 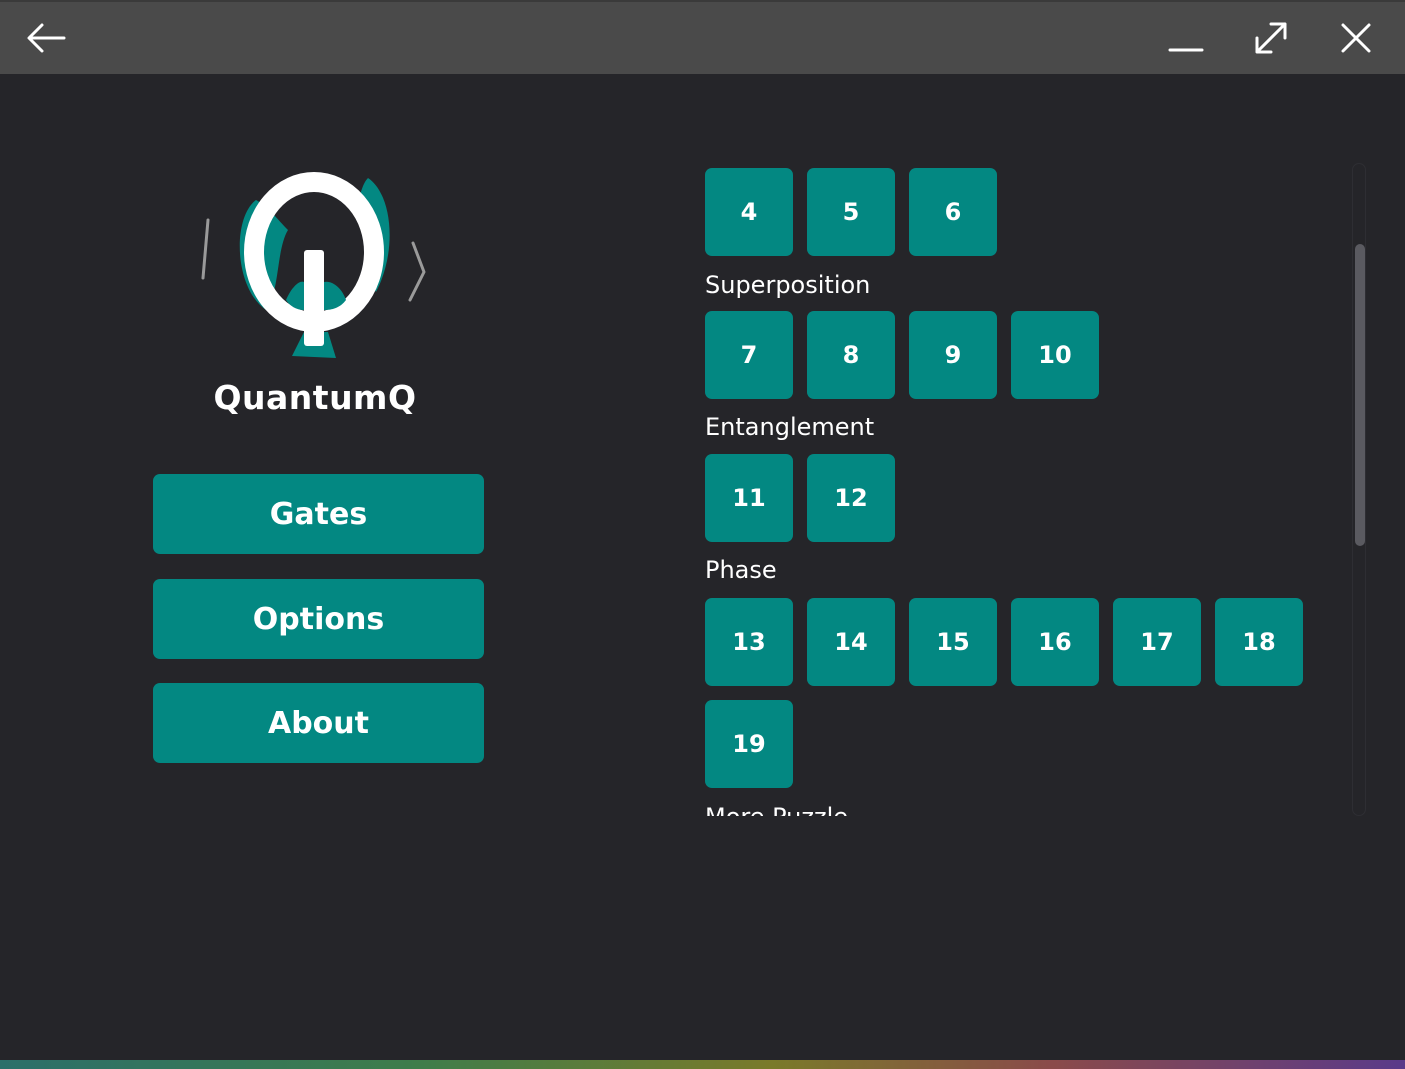 What do you see at coordinates (1360, 395) in the screenshot?
I see `level-list-scrollbar-thumb` at bounding box center [1360, 395].